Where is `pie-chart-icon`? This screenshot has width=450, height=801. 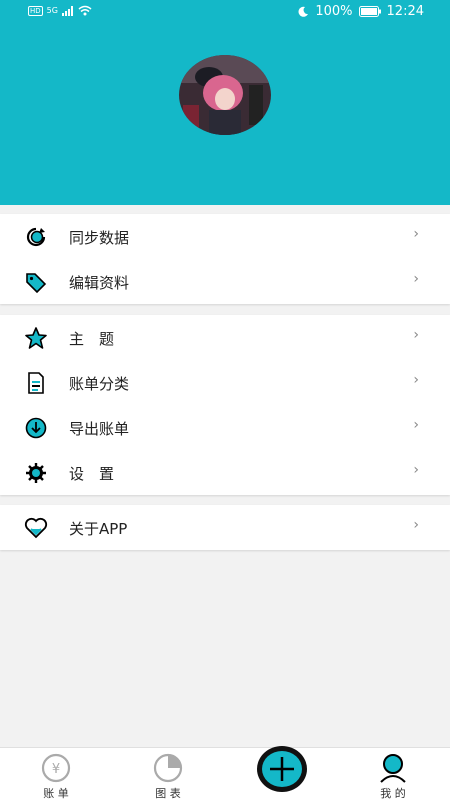 pie-chart-icon is located at coordinates (168, 768).